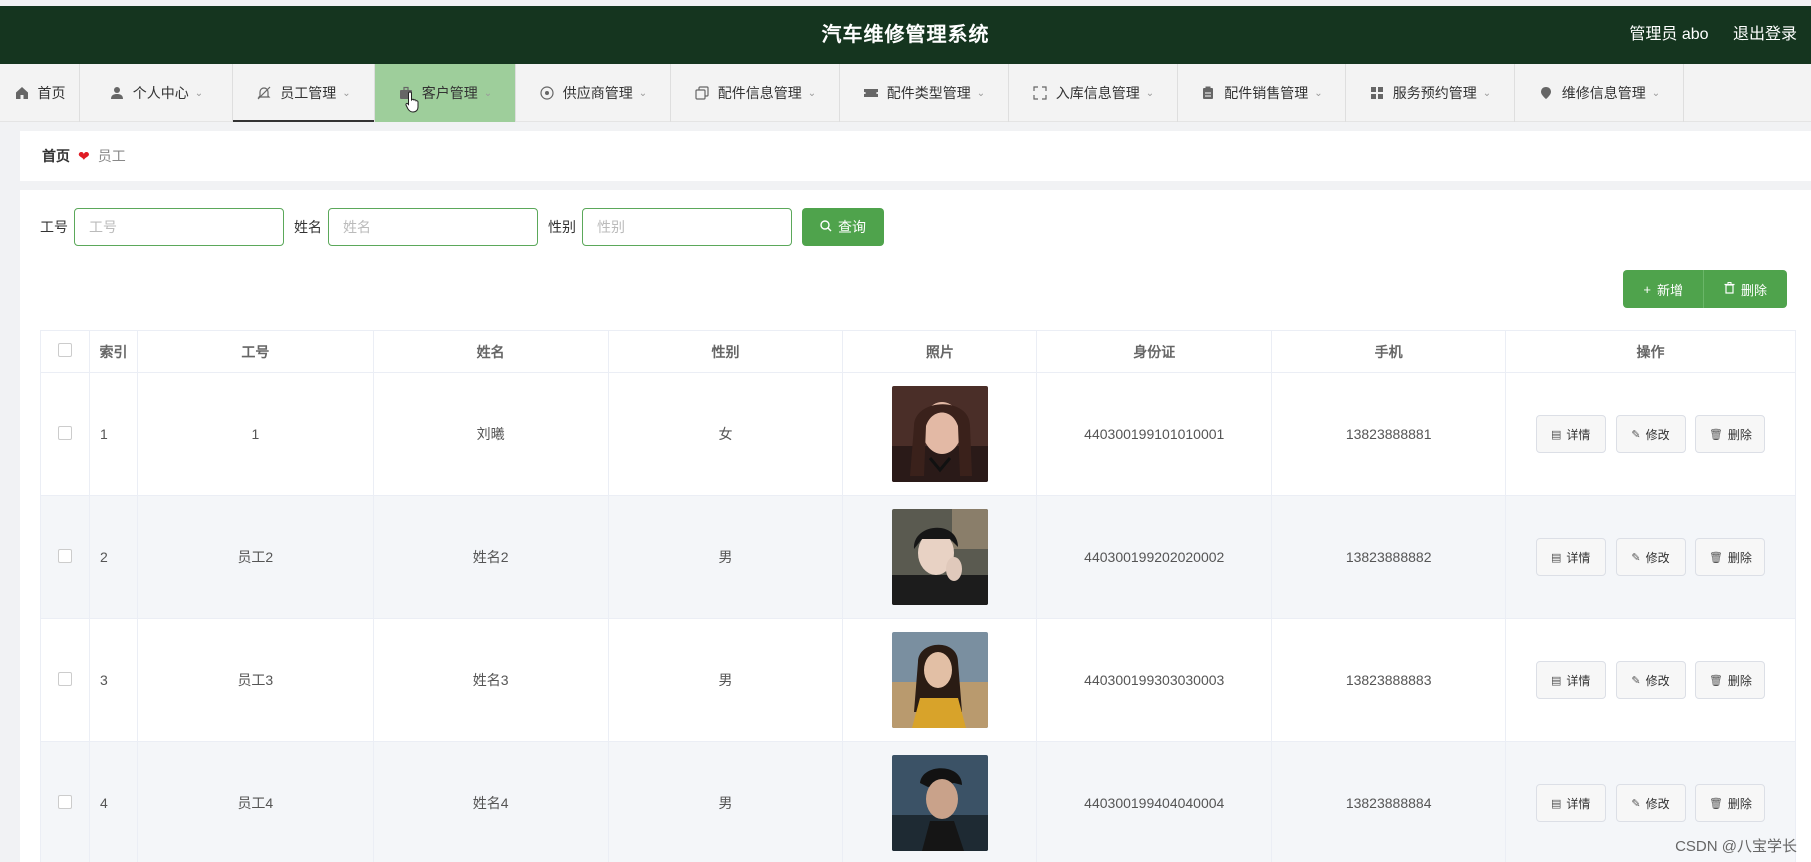  What do you see at coordinates (113, 680) in the screenshot?
I see `row-index: 3` at bounding box center [113, 680].